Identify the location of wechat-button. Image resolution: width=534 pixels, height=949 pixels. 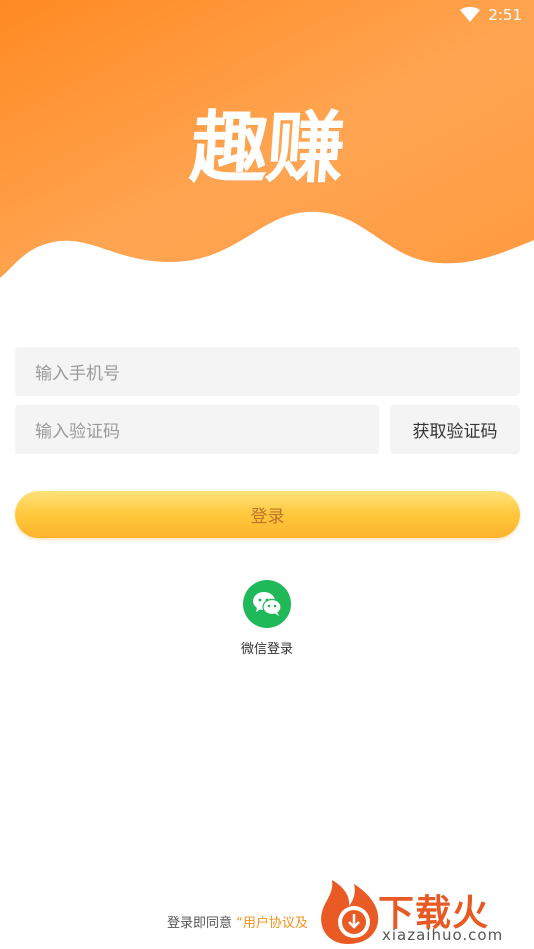
(267, 604).